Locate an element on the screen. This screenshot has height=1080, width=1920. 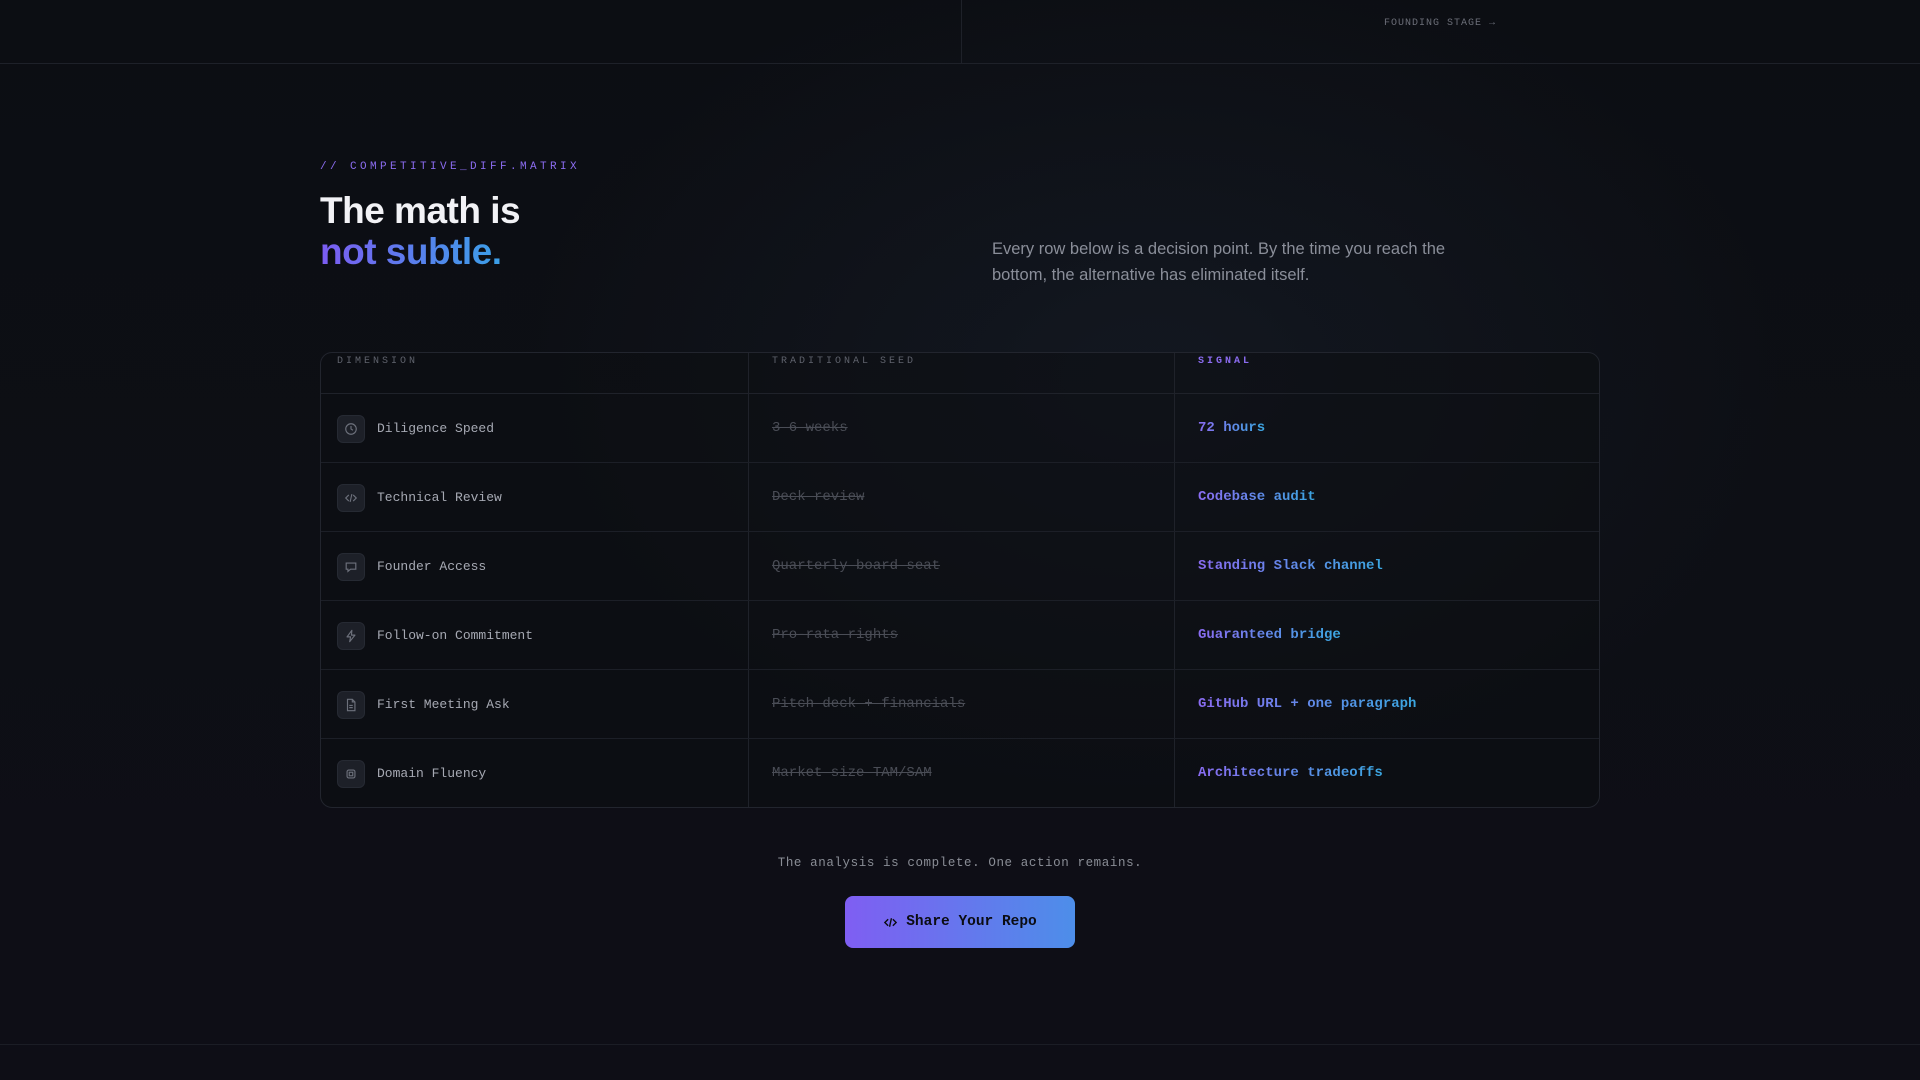
bolt-icon is located at coordinates (351, 636).